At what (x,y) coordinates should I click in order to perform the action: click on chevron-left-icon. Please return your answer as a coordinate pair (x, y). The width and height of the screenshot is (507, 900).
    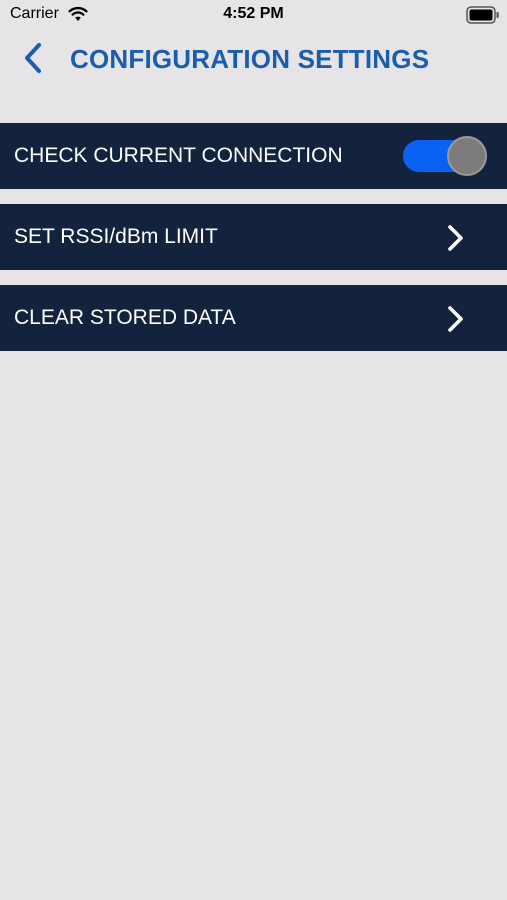
    Looking at the image, I should click on (33, 58).